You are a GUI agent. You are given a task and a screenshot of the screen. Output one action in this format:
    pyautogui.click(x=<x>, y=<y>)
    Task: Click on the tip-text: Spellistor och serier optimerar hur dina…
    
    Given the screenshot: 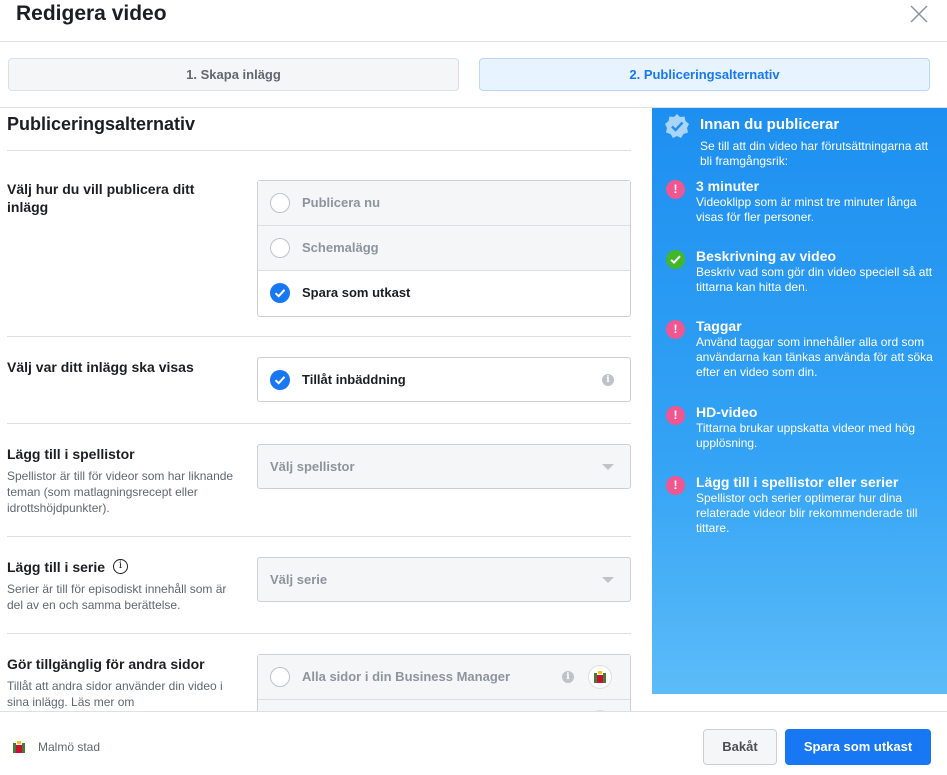 What is the action you would take?
    pyautogui.click(x=807, y=513)
    